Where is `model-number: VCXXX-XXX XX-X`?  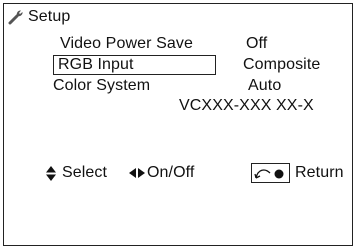 model-number: VCXXX-XXX XX-X is located at coordinates (246, 105).